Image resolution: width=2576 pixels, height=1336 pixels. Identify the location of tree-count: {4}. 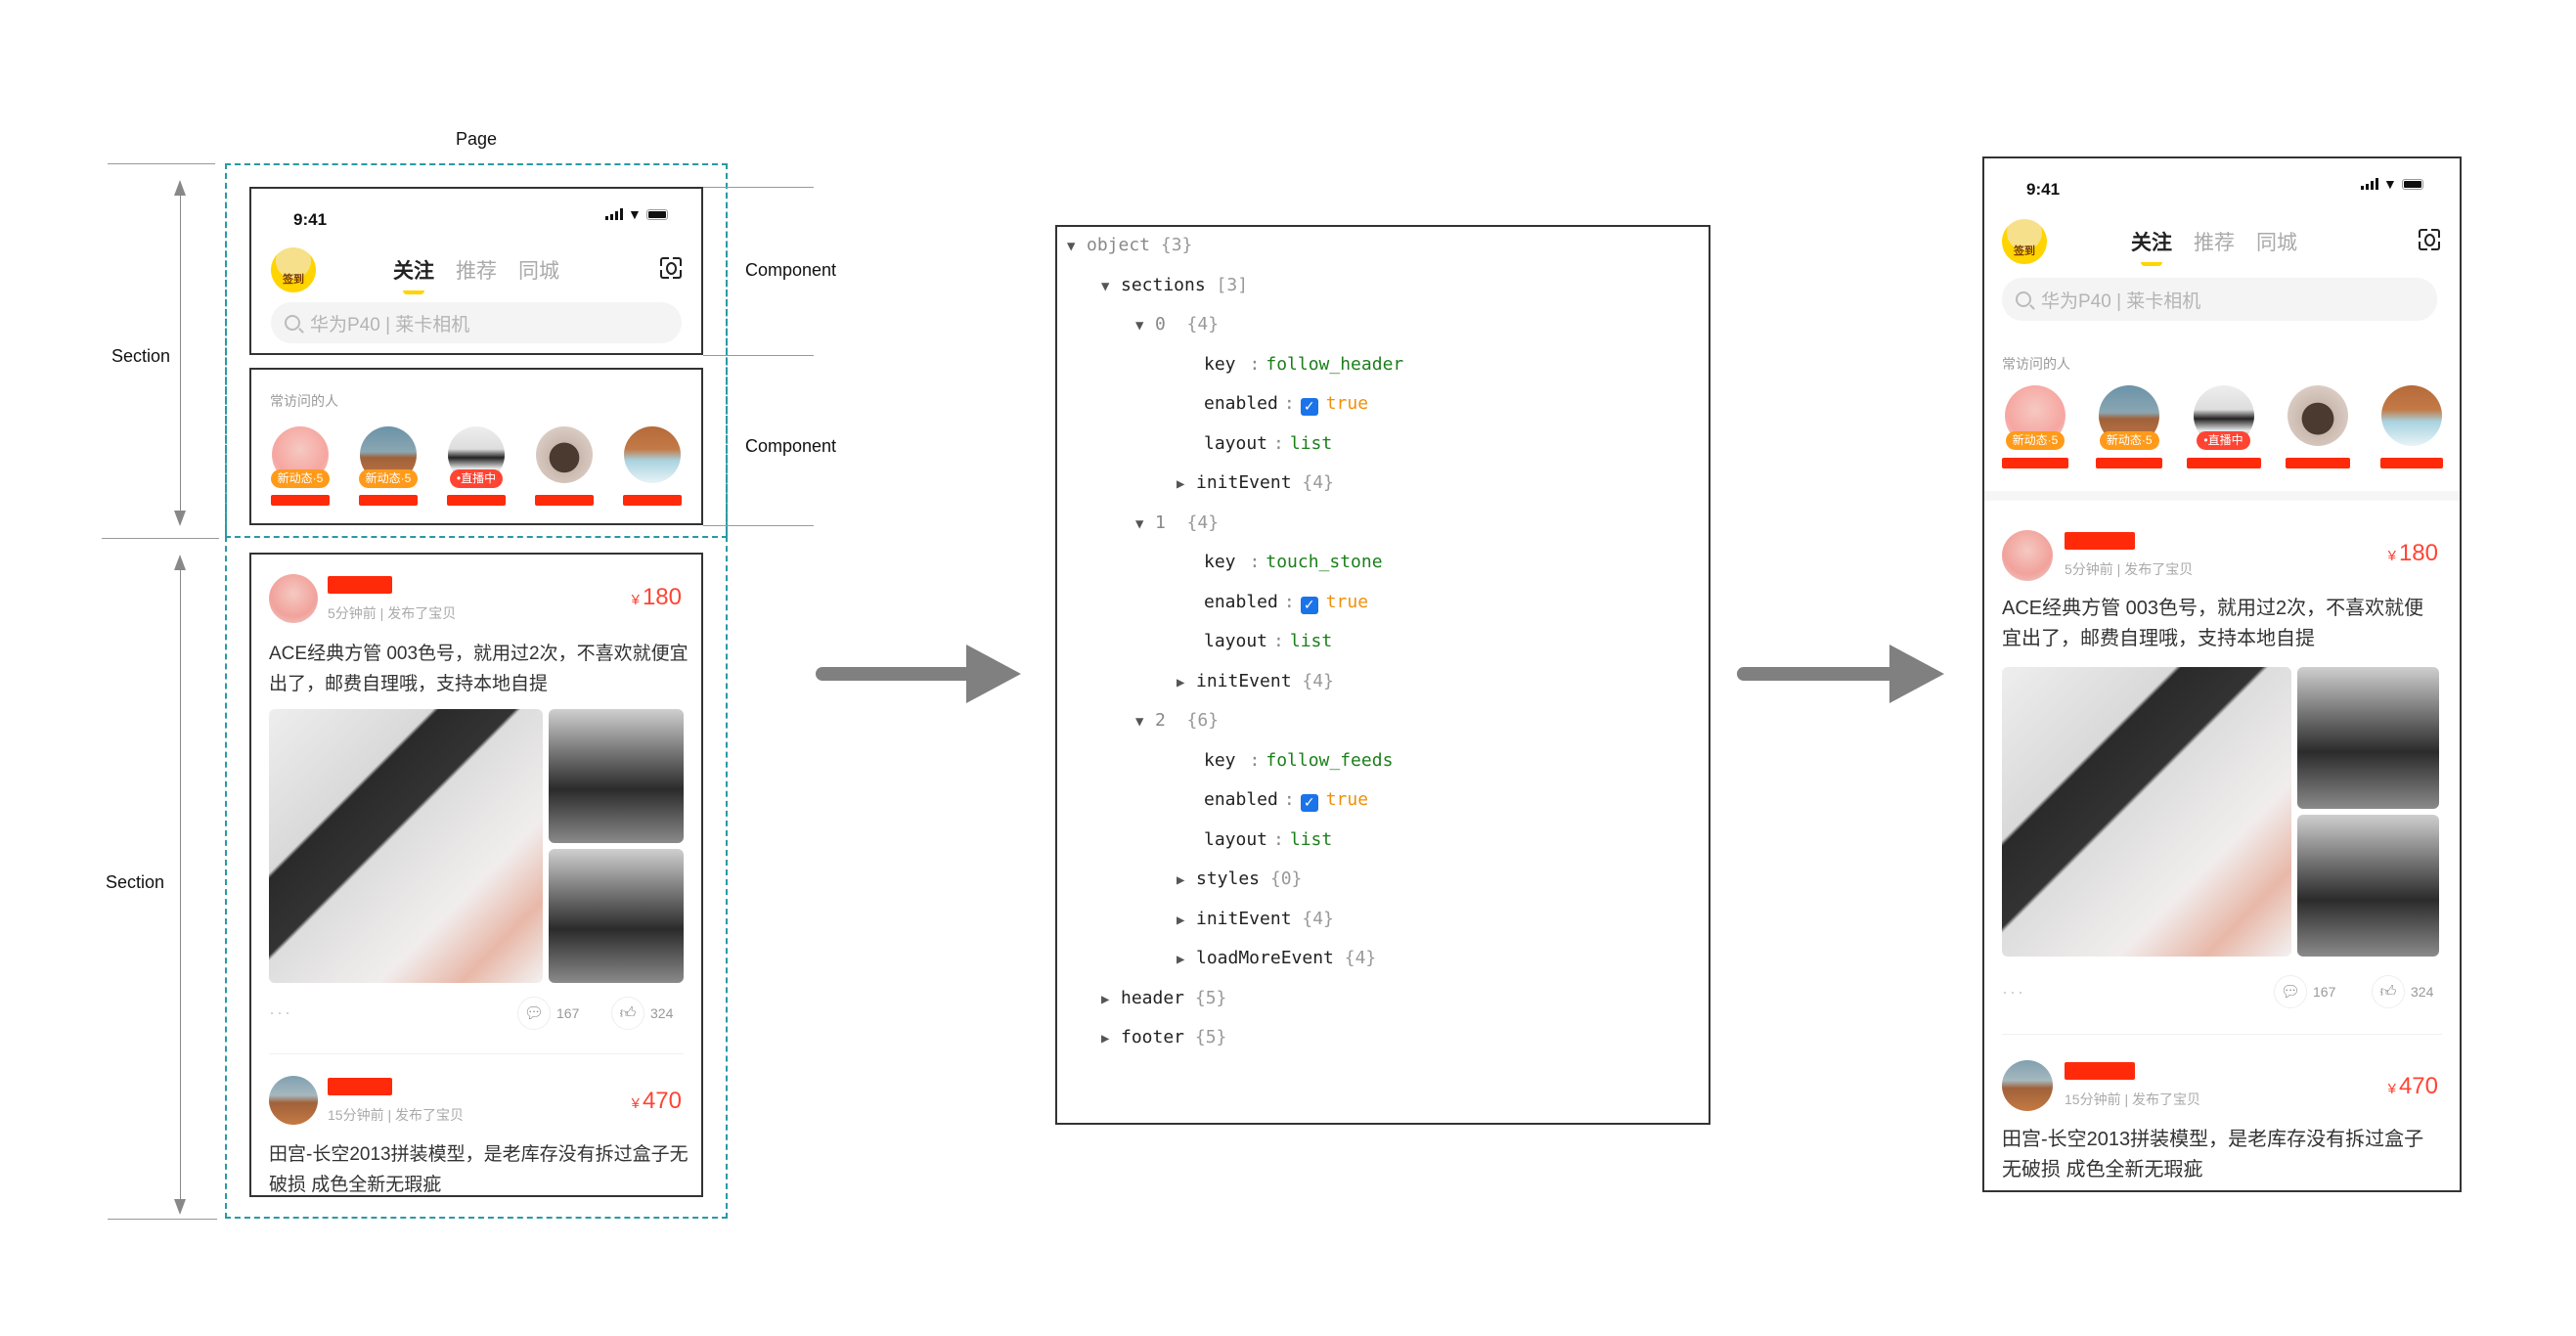
(1193, 324).